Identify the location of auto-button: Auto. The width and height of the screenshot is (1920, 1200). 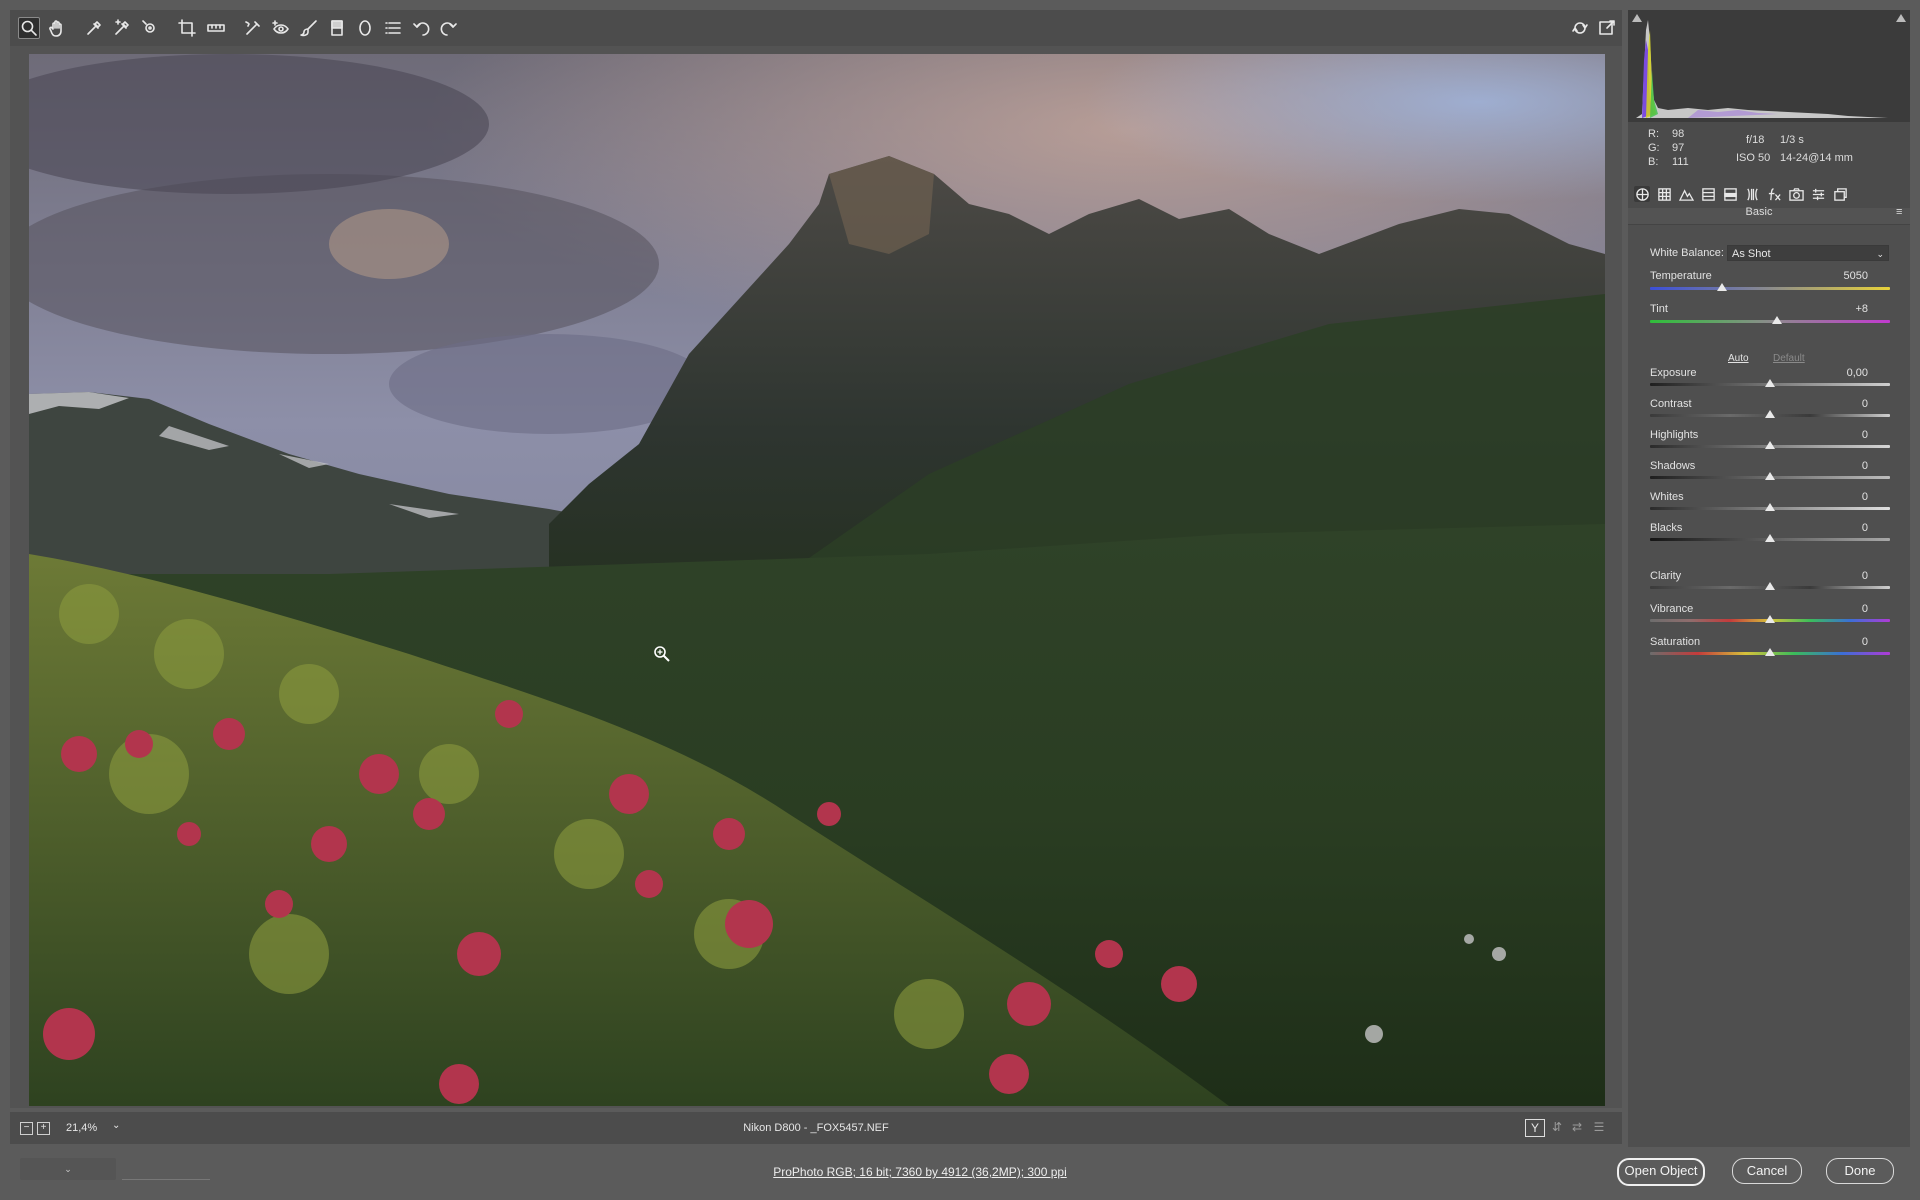
(1738, 358).